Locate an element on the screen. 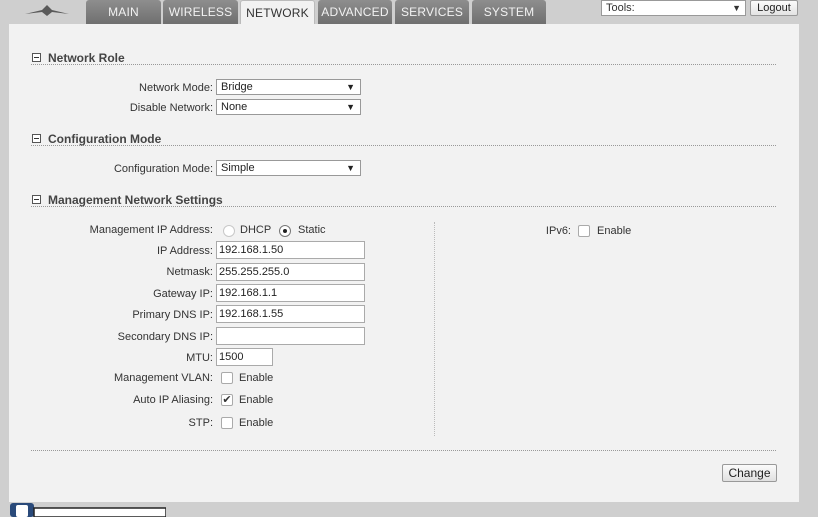  network-mode-value: Bridge is located at coordinates (237, 87).